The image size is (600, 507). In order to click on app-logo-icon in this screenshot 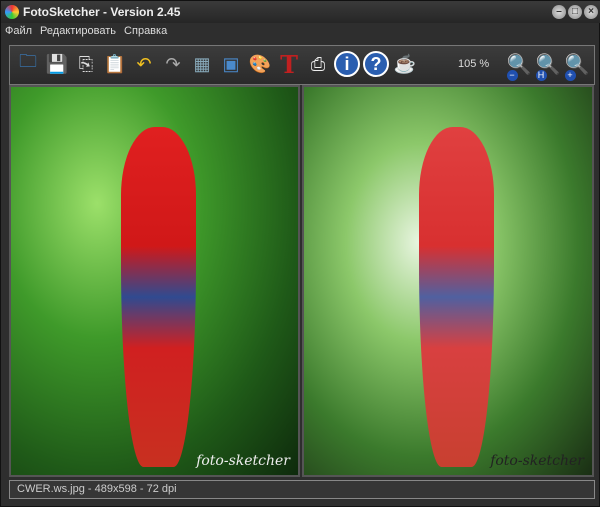, I will do `click(12, 12)`.